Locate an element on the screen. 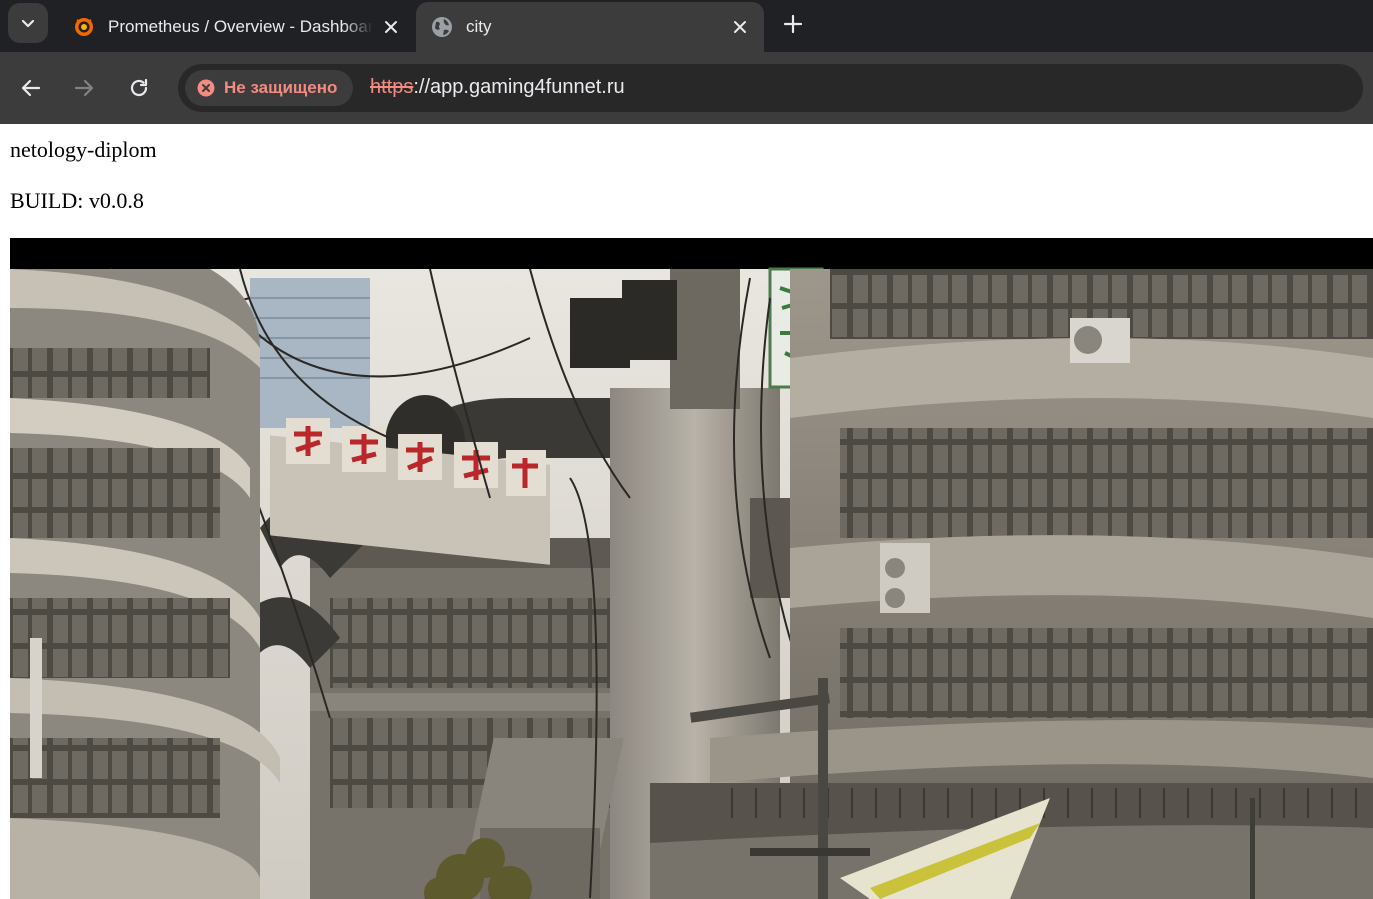 The height and width of the screenshot is (899, 1373). address-bar: Не защищено https://app.gaming4funnet.ru is located at coordinates (770, 88).